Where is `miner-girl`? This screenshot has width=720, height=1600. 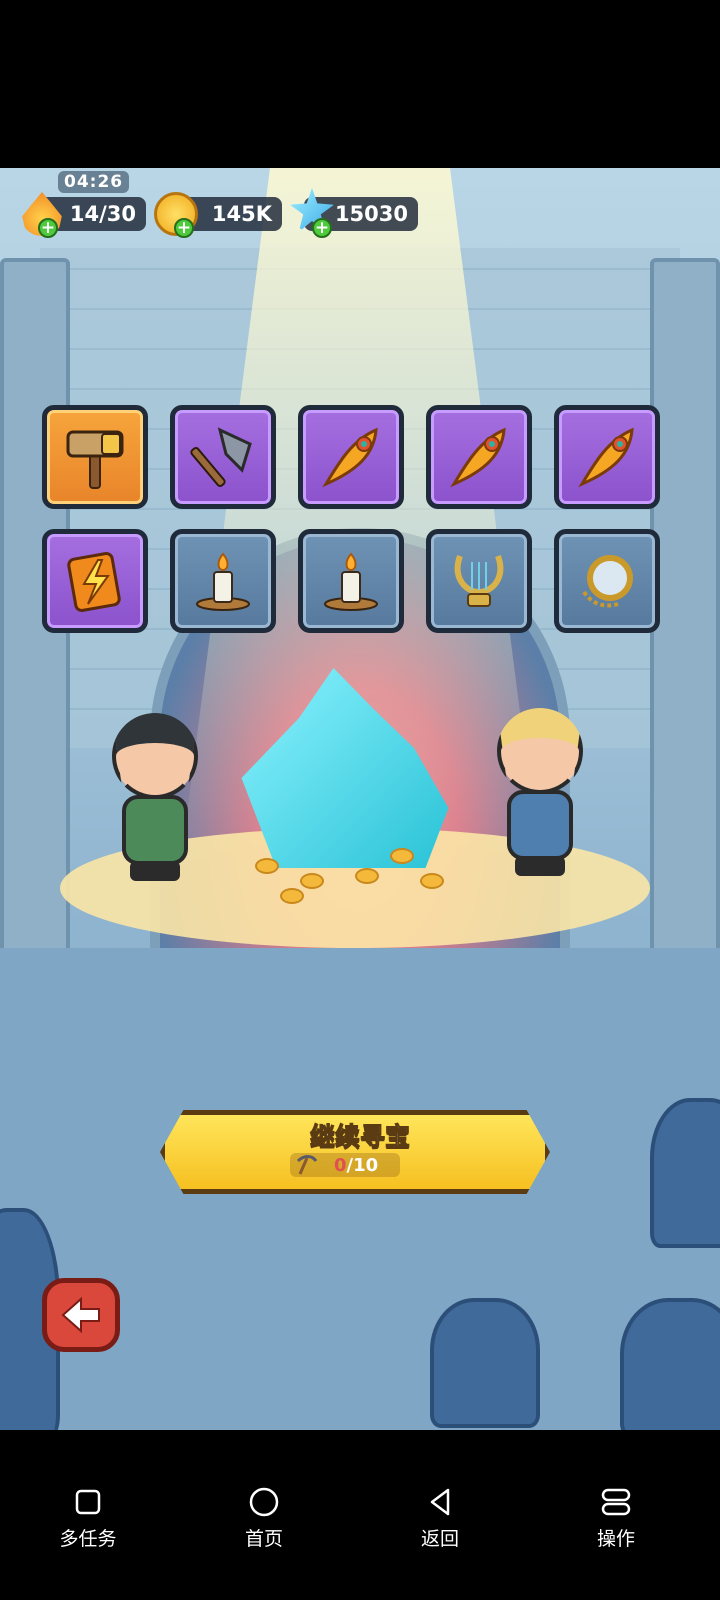 miner-girl is located at coordinates (540, 793).